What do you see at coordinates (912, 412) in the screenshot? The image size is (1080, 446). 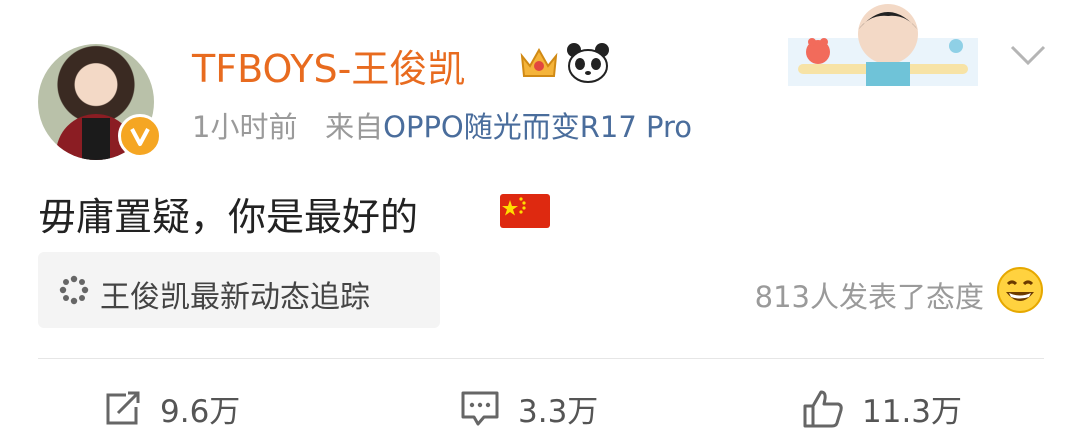 I see `like-count: 11.3万` at bounding box center [912, 412].